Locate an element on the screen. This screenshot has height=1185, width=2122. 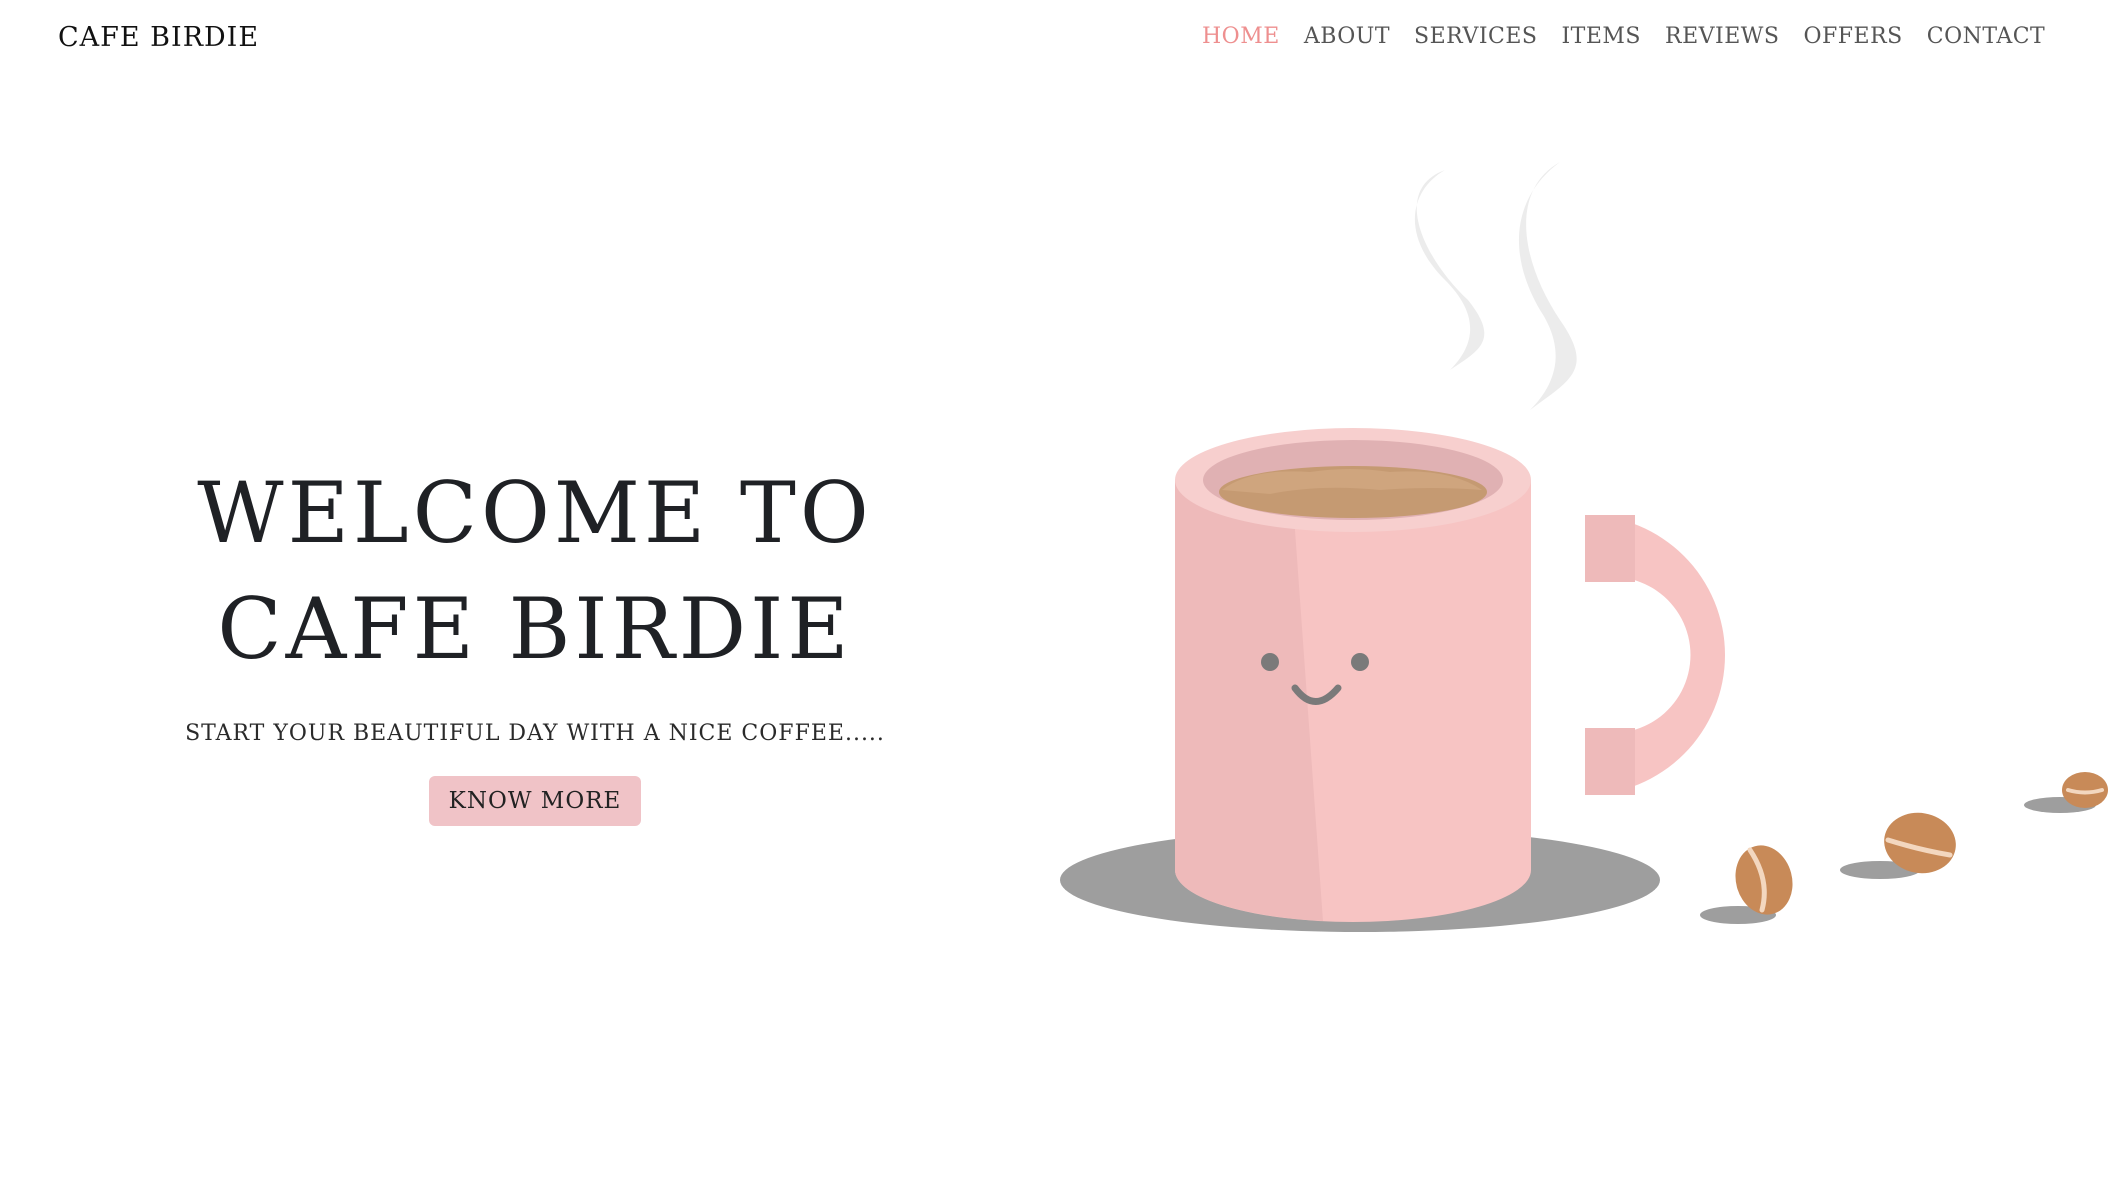
know-more-button: KNOW MORE is located at coordinates (535, 801).